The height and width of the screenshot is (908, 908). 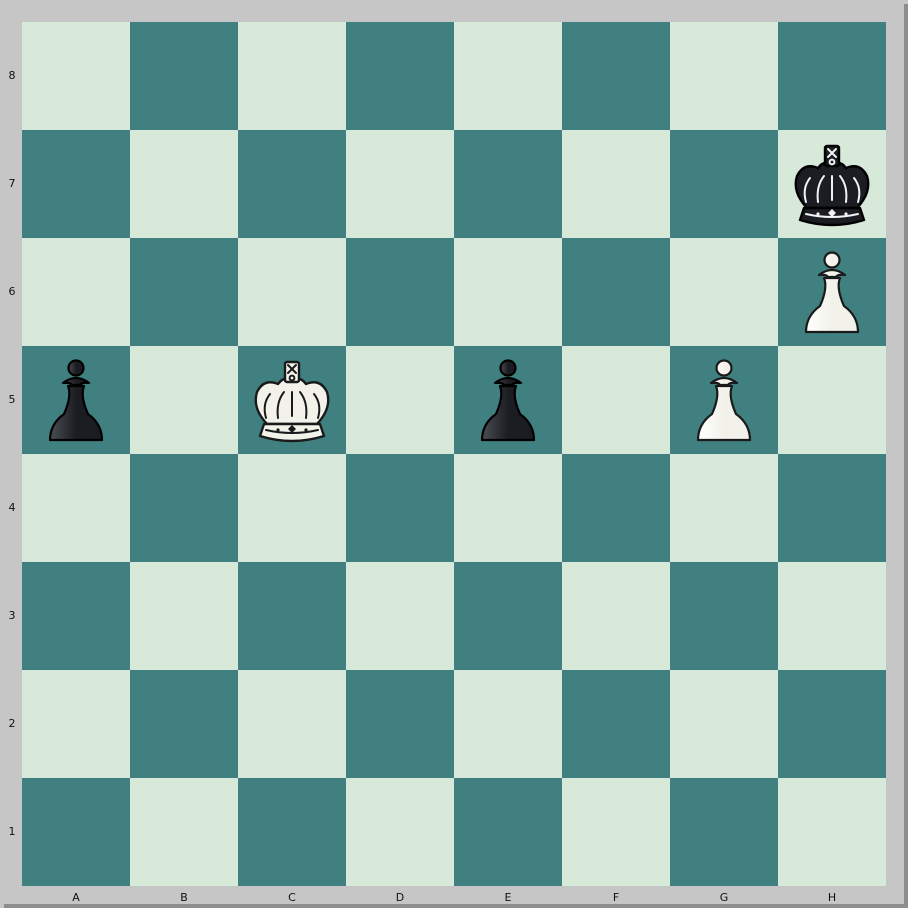 What do you see at coordinates (184, 616) in the screenshot?
I see `square-b3` at bounding box center [184, 616].